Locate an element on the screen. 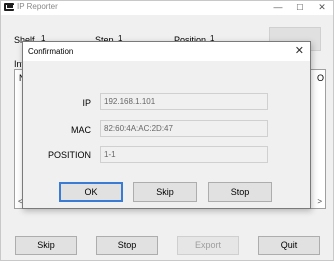 This screenshot has width=334, height=261. maximize-button: ☐ is located at coordinates (300, 8).